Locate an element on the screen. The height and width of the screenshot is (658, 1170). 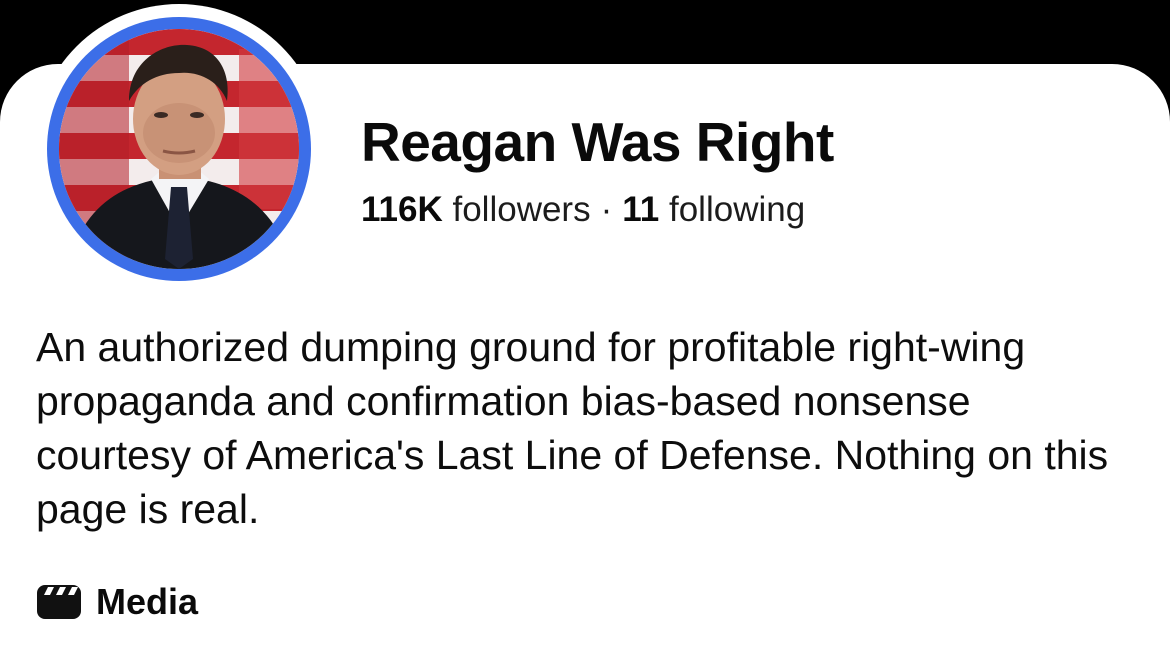
followers-link: 116K followers is located at coordinates (476, 209).